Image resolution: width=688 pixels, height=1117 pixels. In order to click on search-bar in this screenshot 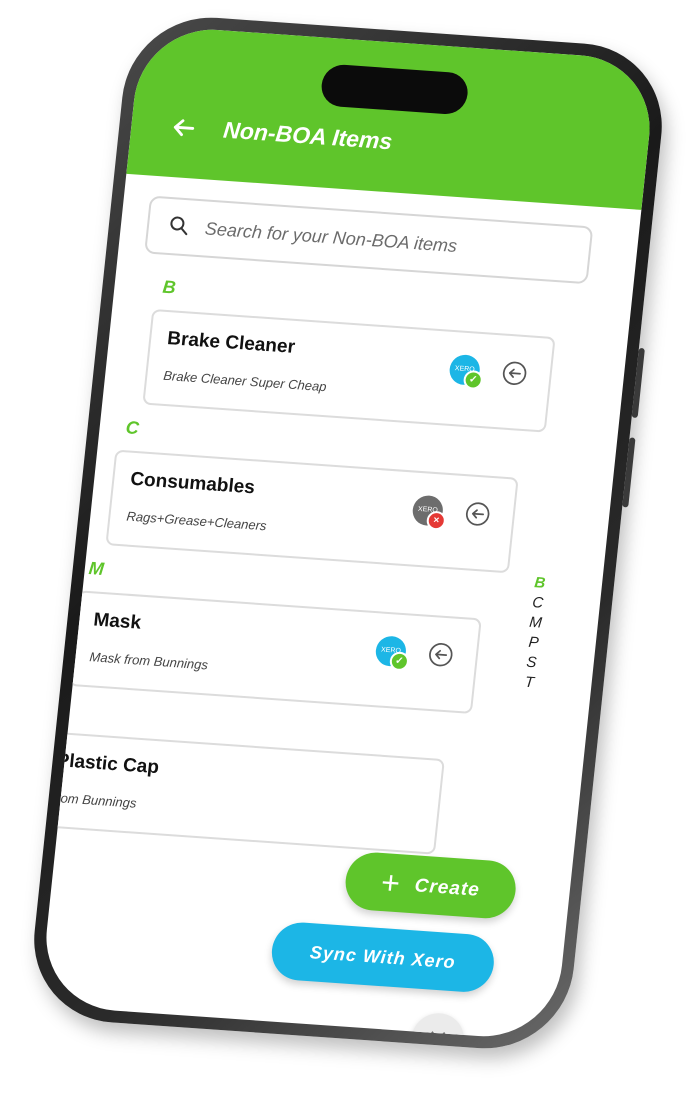, I will do `click(369, 240)`.